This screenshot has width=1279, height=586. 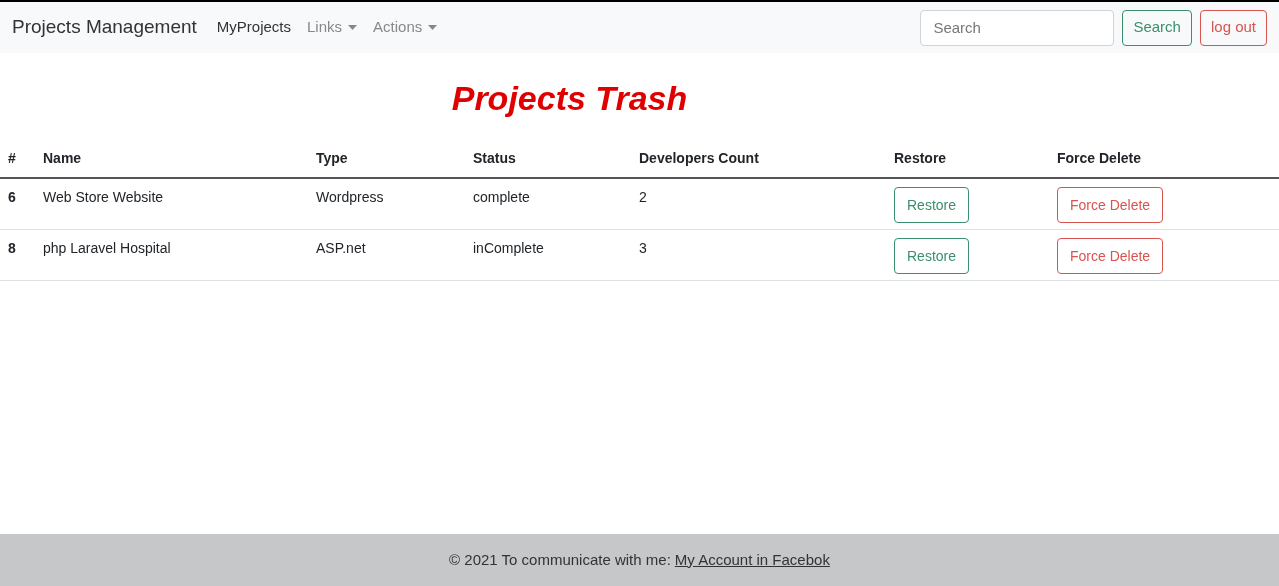 What do you see at coordinates (332, 27) in the screenshot?
I see `nav-link: Links` at bounding box center [332, 27].